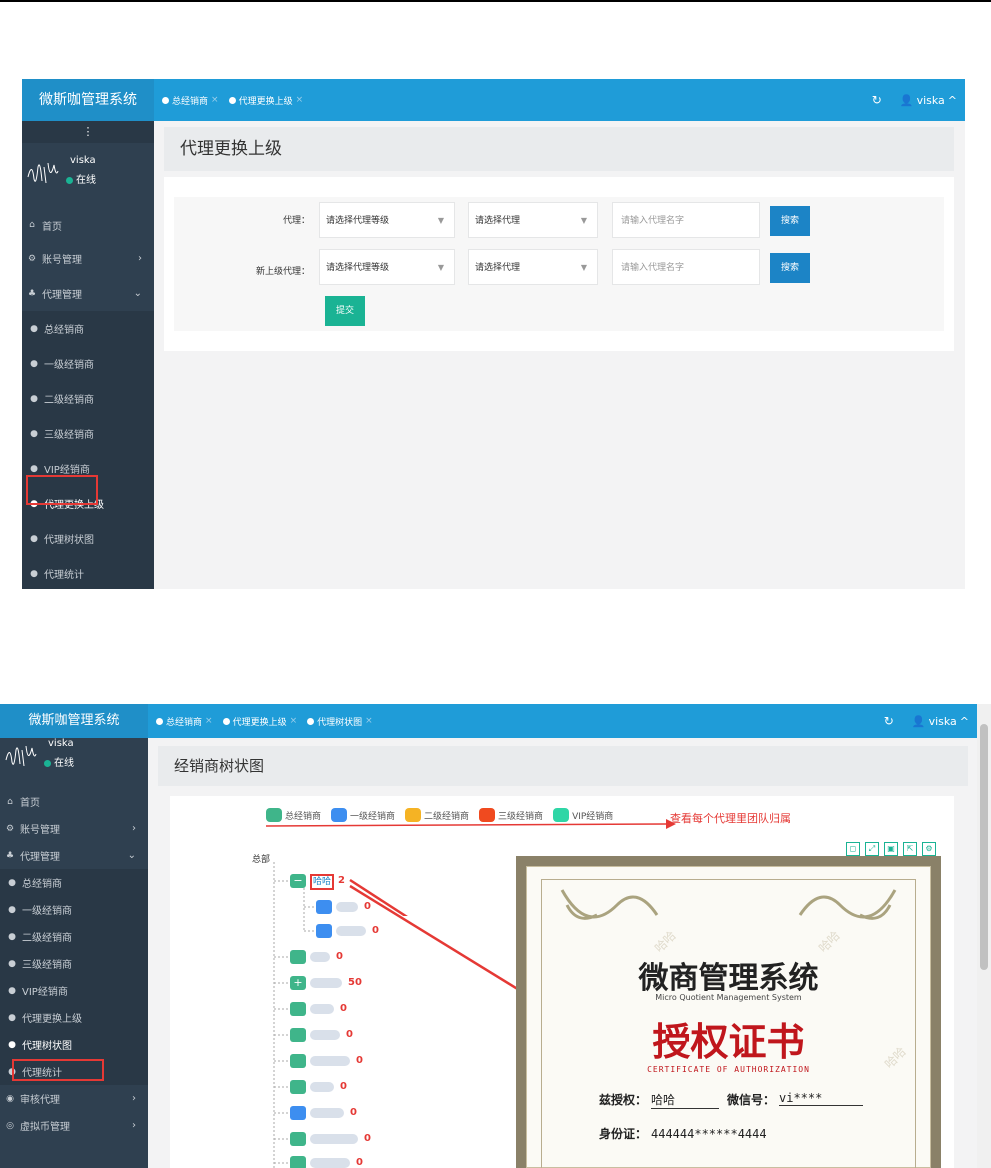  Describe the element at coordinates (847, 904) in the screenshot. I see `ornament-right-icon` at that location.